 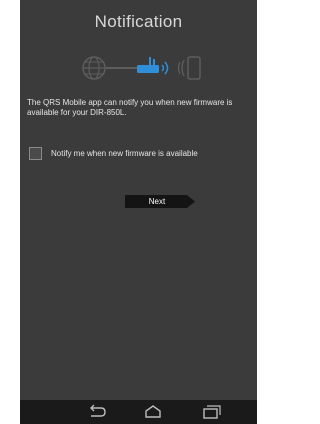 What do you see at coordinates (157, 201) in the screenshot?
I see `next-button-label: Next` at bounding box center [157, 201].